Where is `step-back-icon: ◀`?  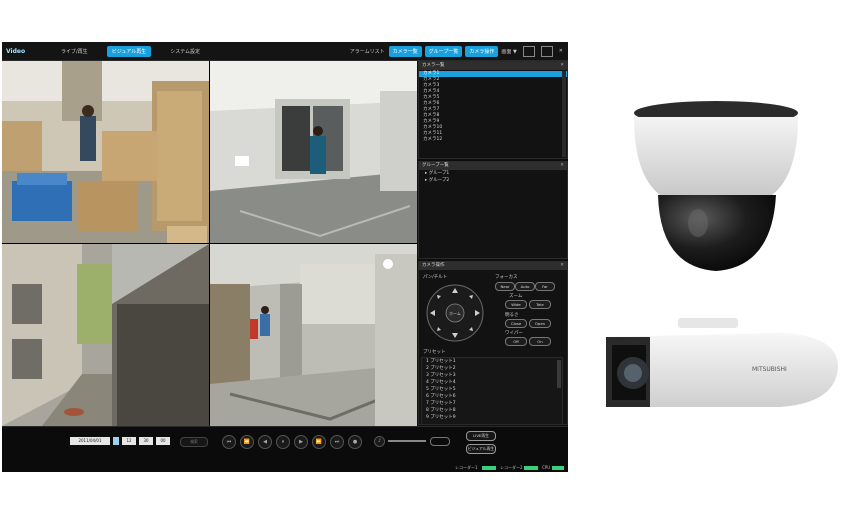
step-back-icon: ◀ is located at coordinates (265, 442).